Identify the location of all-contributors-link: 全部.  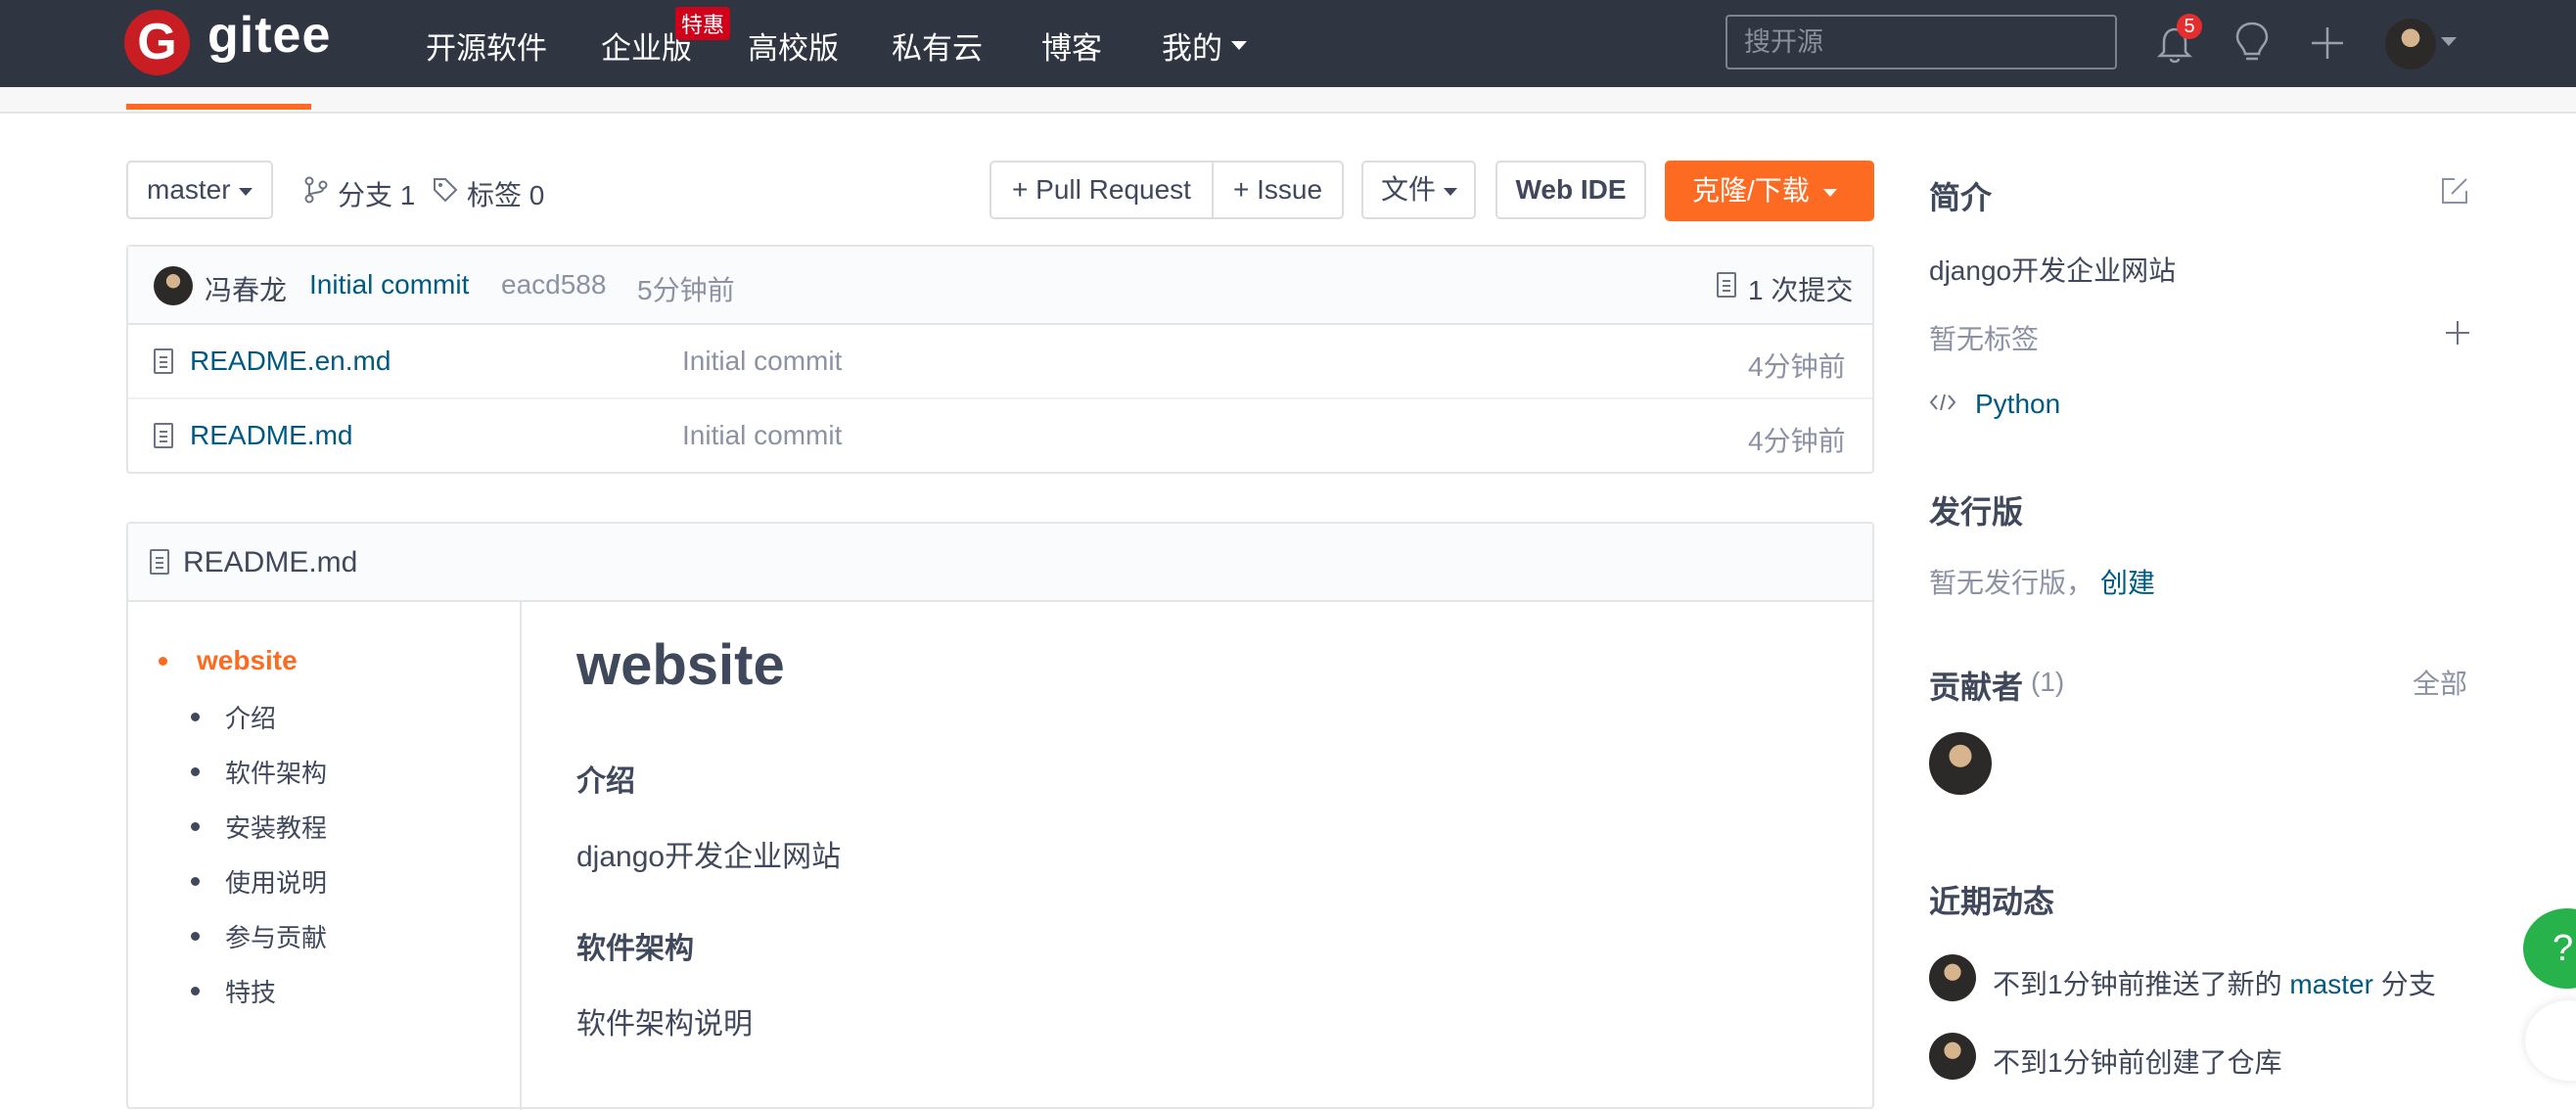
(2440, 682).